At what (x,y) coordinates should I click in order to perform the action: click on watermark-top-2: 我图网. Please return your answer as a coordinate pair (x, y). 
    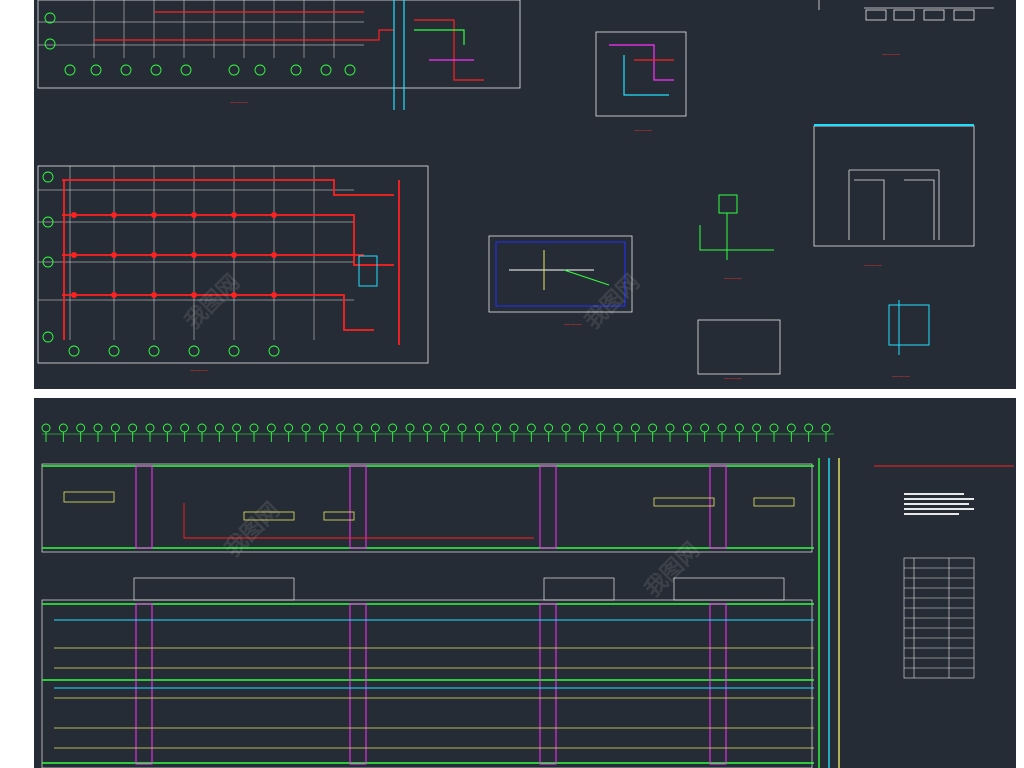
    Looking at the image, I should click on (213, 302).